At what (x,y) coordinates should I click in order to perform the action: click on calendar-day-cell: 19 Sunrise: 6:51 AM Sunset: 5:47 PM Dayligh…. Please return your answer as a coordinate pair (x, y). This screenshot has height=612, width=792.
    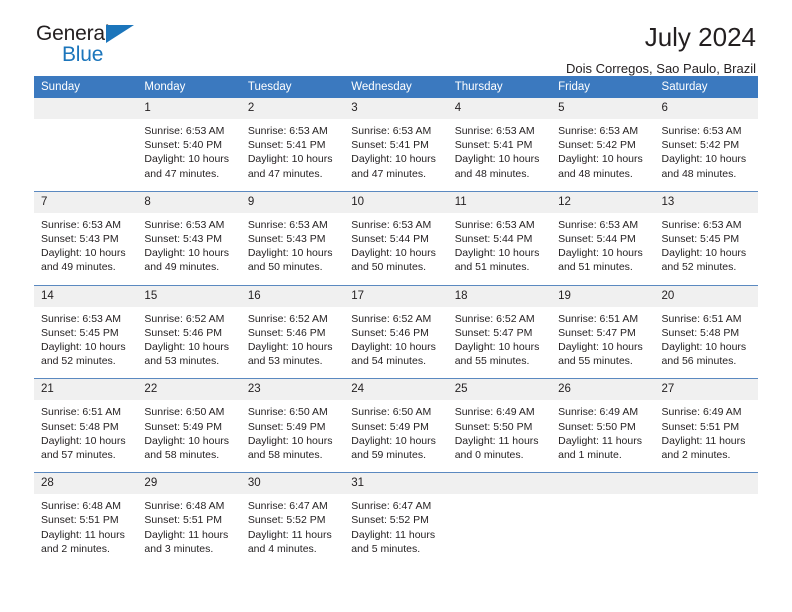
    Looking at the image, I should click on (603, 331).